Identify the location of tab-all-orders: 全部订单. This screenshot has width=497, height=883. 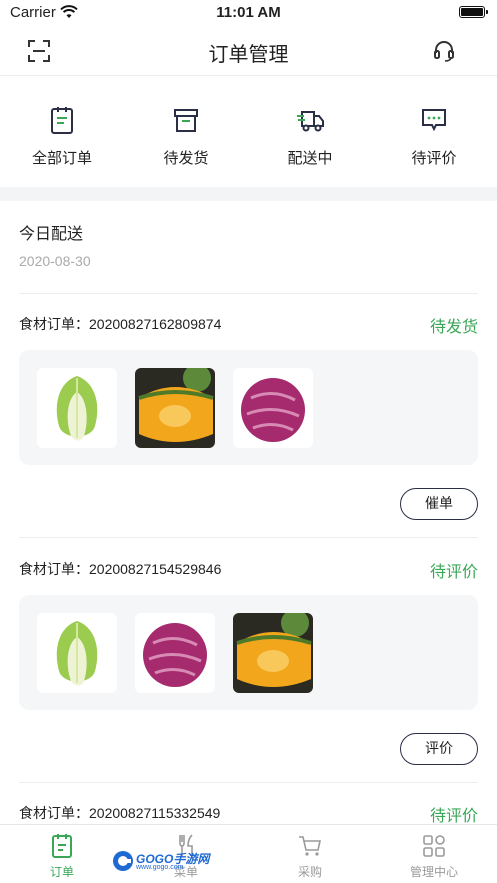
(62, 132).